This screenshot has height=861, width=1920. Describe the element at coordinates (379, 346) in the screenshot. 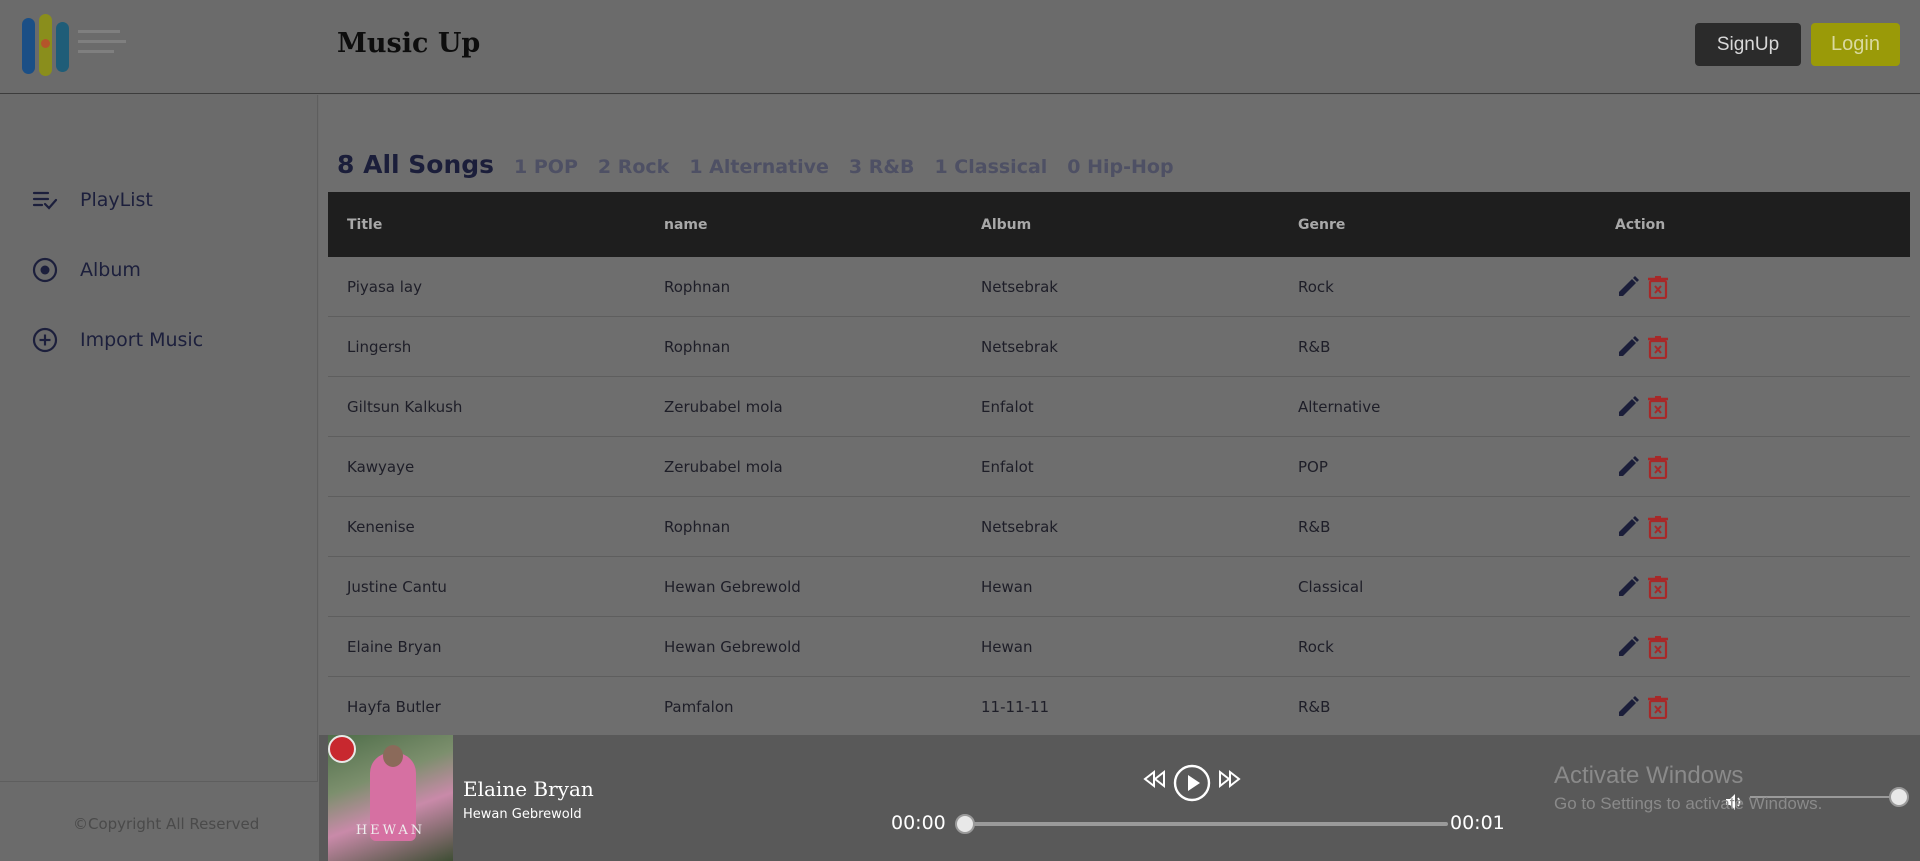

I see `song-title-cell: Lingersh` at that location.